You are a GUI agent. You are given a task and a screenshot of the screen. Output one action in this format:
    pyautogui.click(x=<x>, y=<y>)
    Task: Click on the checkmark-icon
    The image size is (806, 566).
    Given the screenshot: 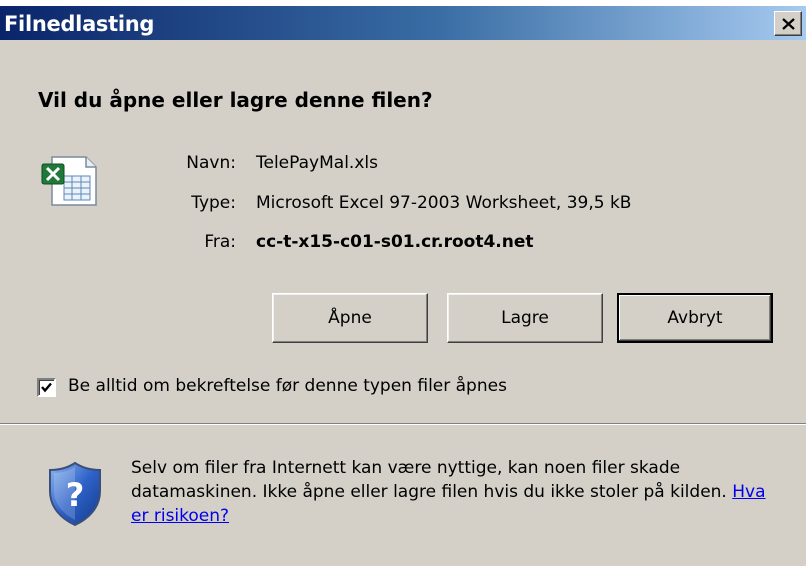 What is the action you would take?
    pyautogui.click(x=46, y=387)
    